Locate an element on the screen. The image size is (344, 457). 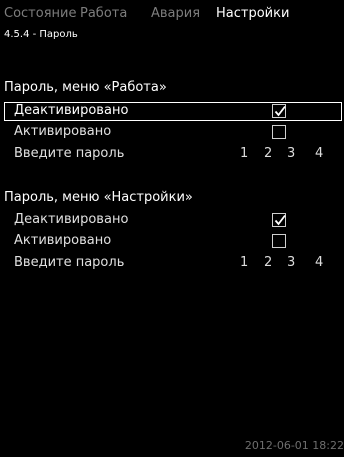
tab-alarm: Авария is located at coordinates (175, 13).